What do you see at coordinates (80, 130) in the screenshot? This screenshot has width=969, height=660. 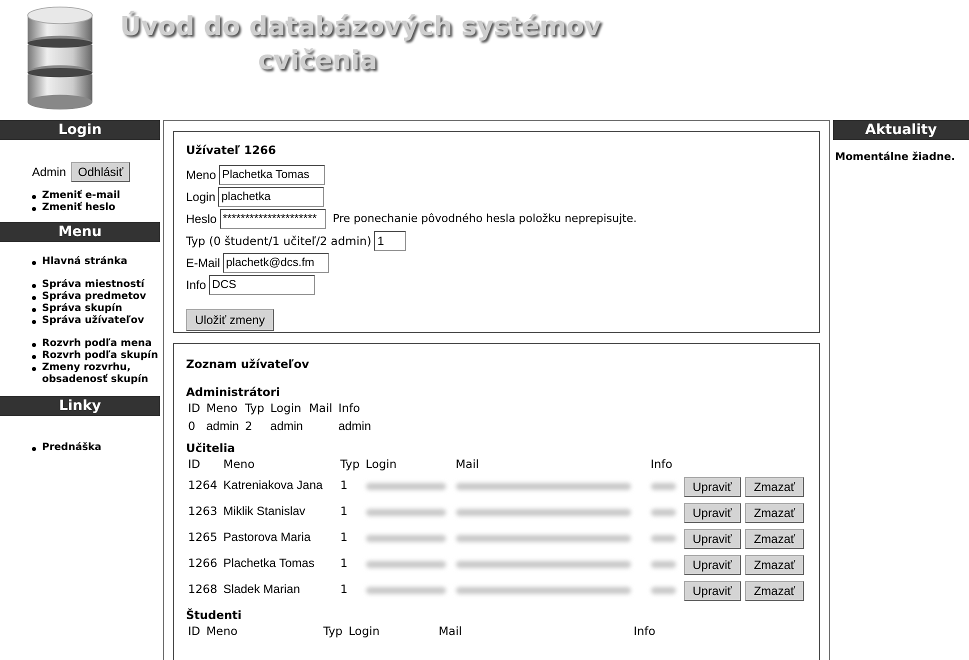 I see `section-heading: Login` at bounding box center [80, 130].